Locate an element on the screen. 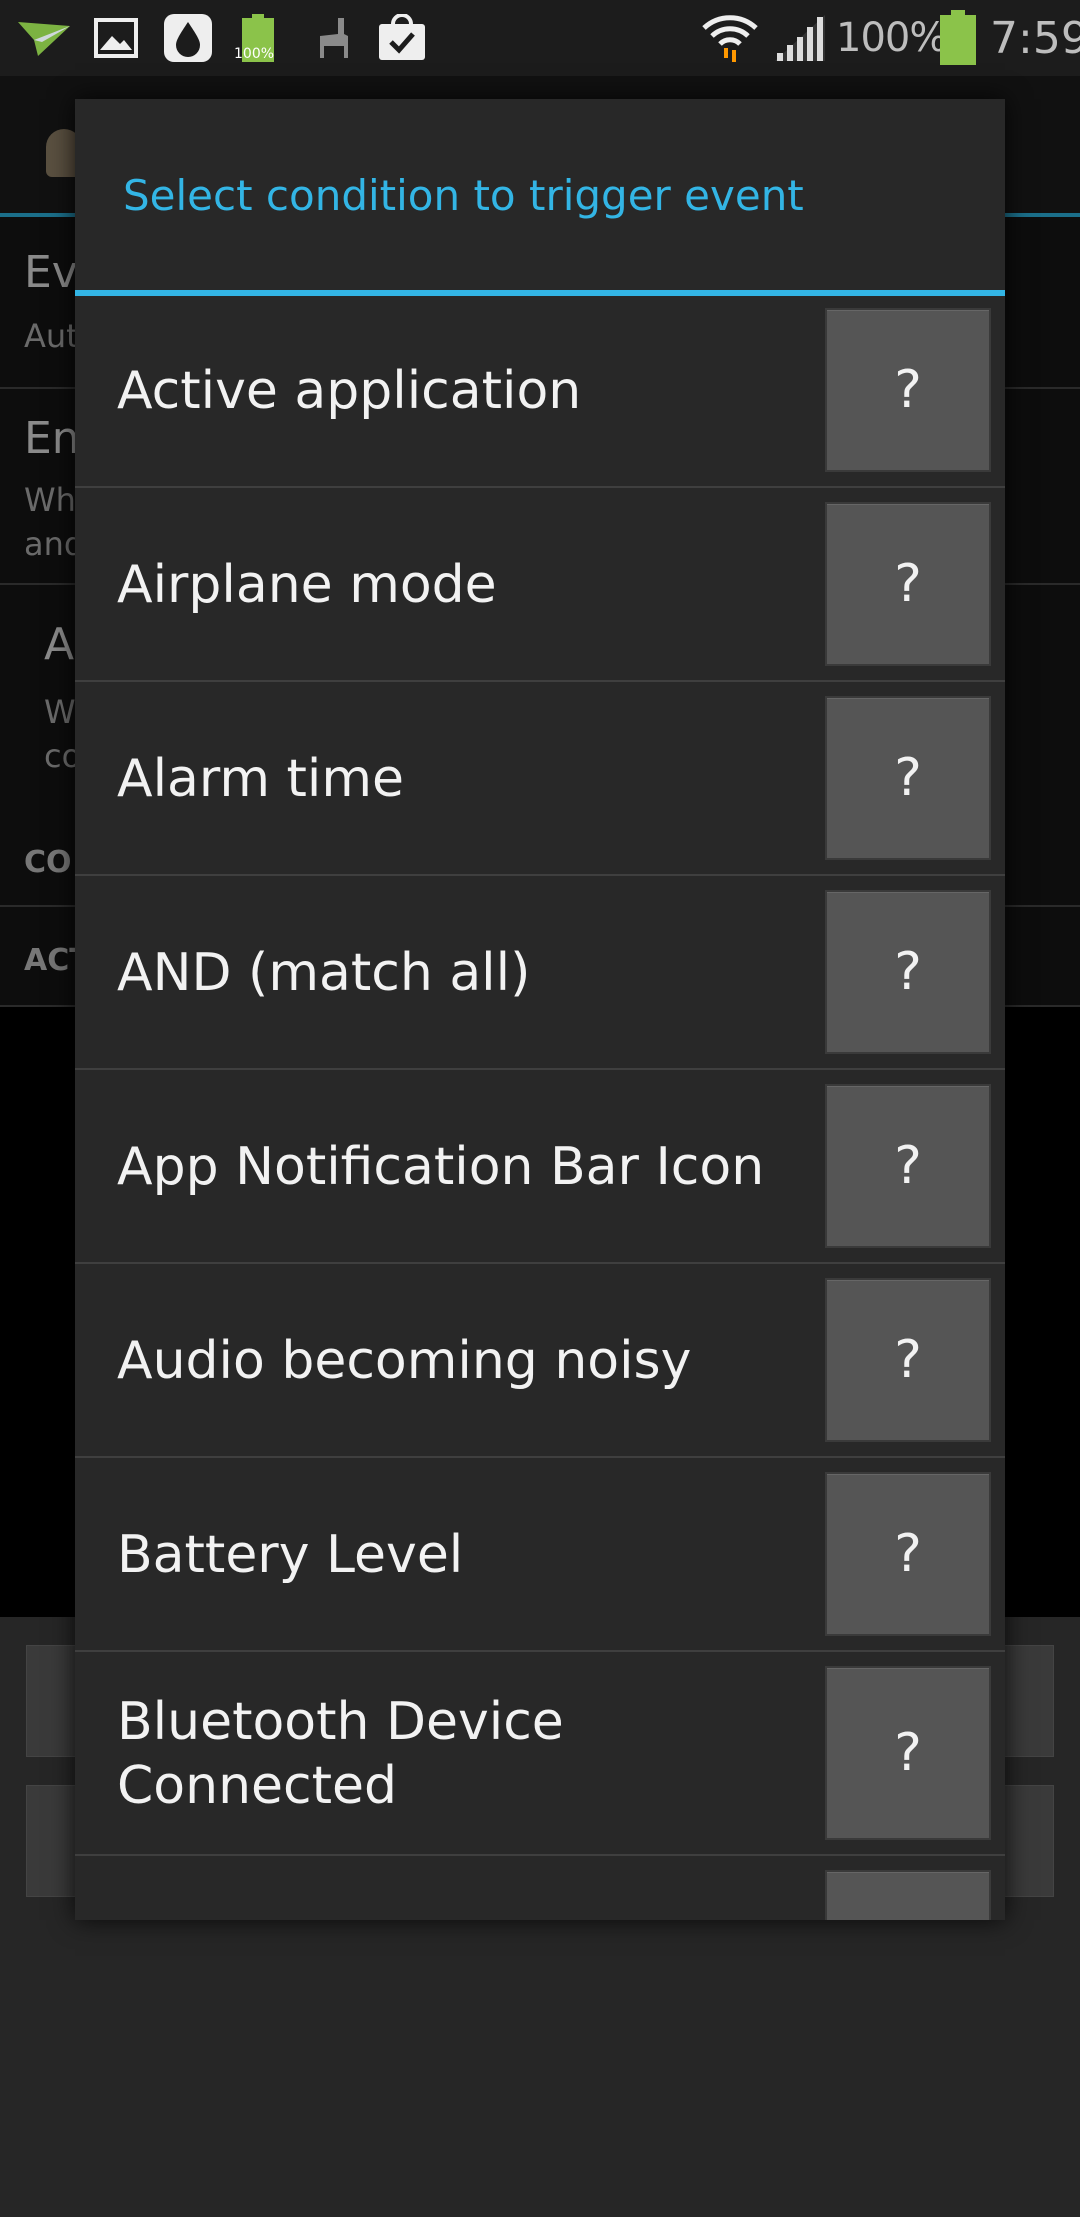 This screenshot has width=1080, height=2217. background-row-title: Ev is located at coordinates (51, 272).